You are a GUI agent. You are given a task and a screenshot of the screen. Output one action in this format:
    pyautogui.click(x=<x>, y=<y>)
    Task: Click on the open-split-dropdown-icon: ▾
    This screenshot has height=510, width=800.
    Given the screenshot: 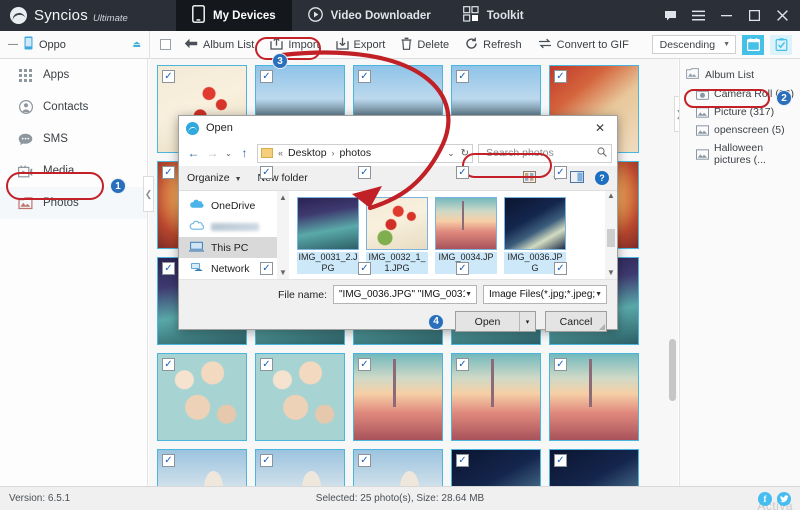 What is the action you would take?
    pyautogui.click(x=527, y=321)
    